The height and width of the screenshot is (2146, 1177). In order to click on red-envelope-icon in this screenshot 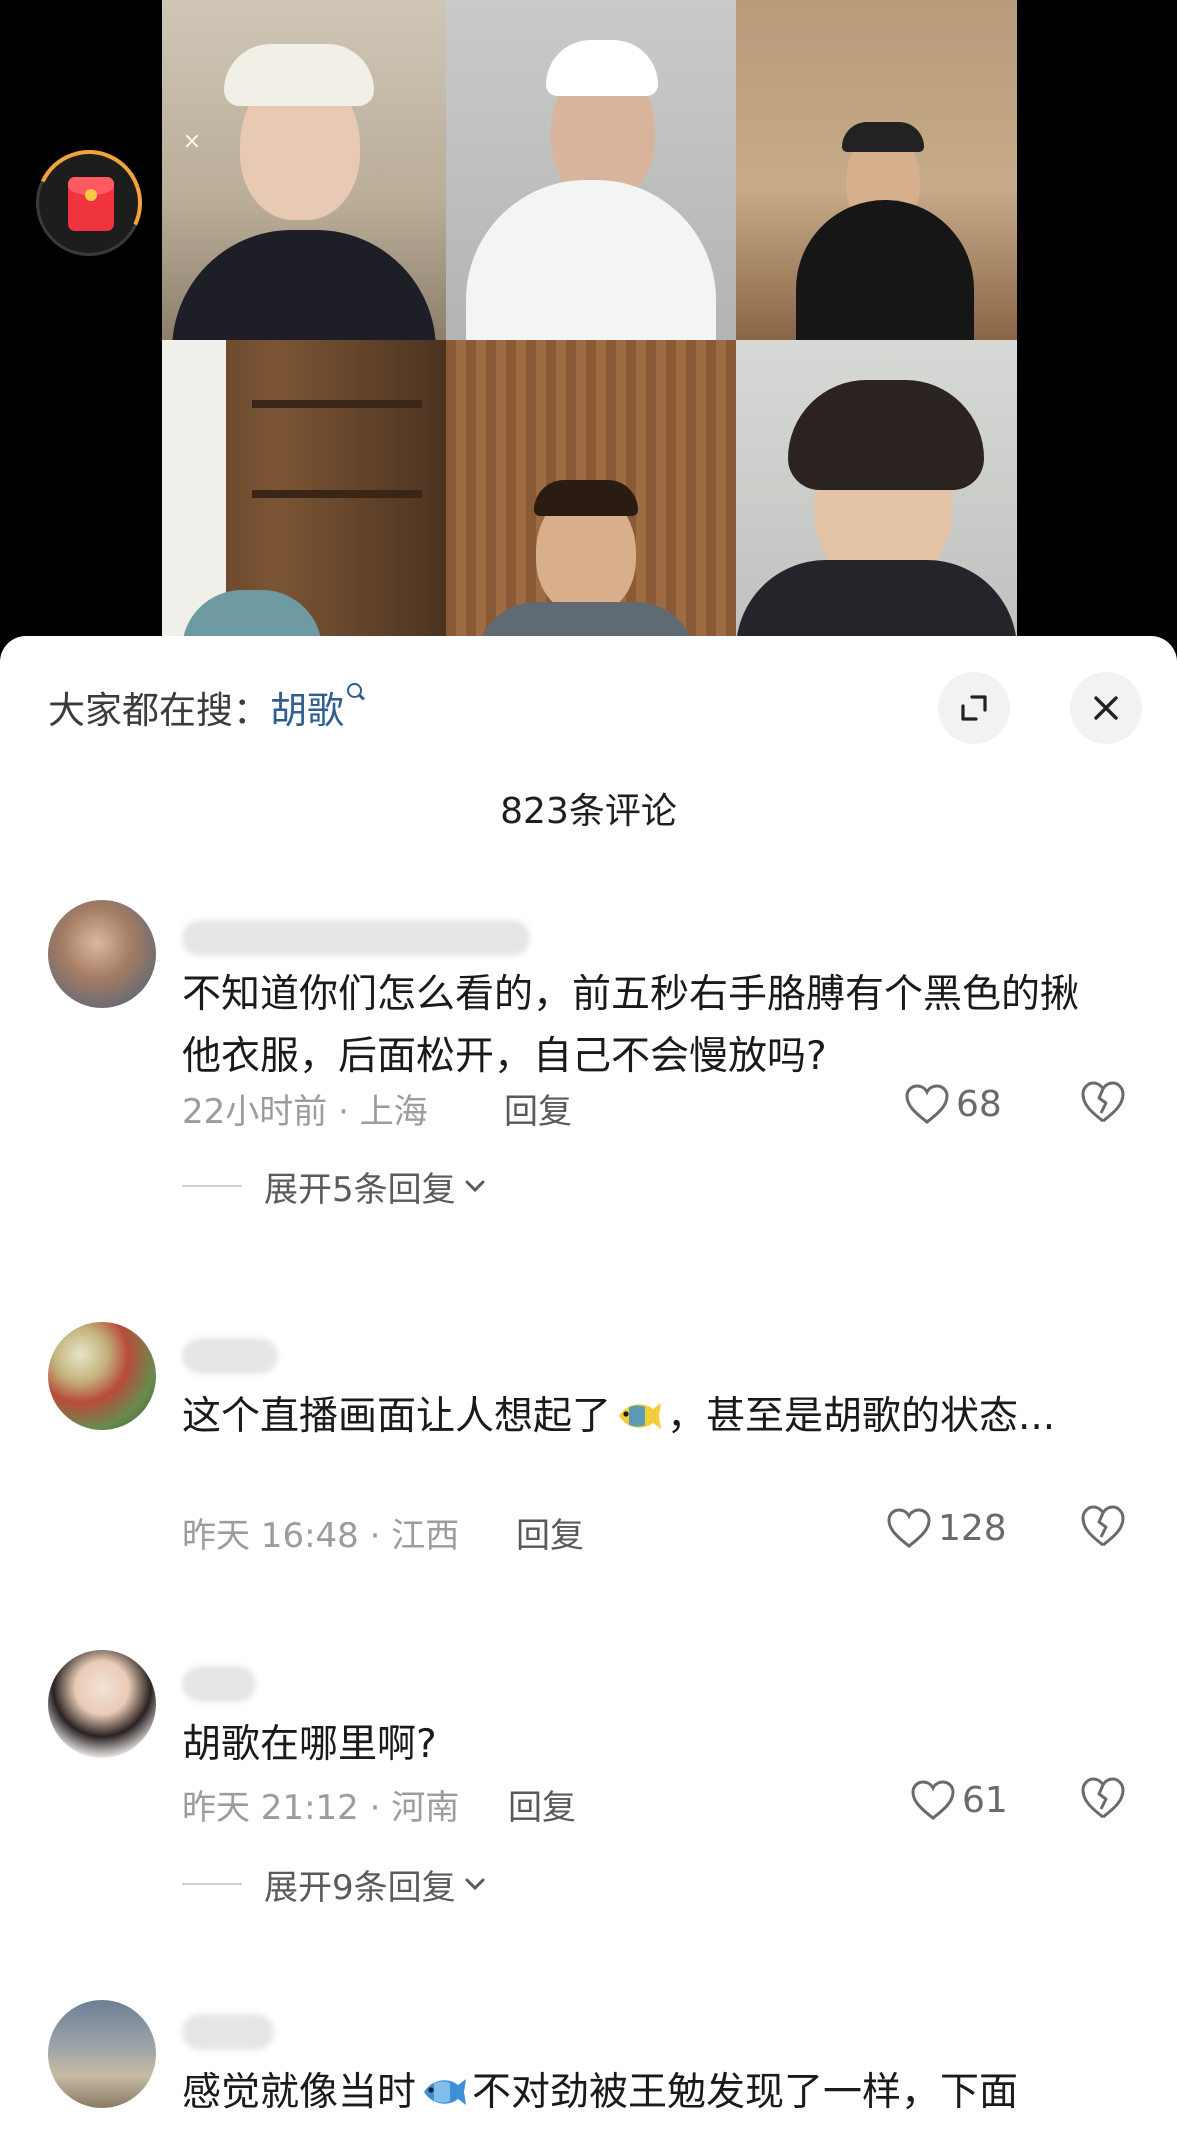, I will do `click(91, 204)`.